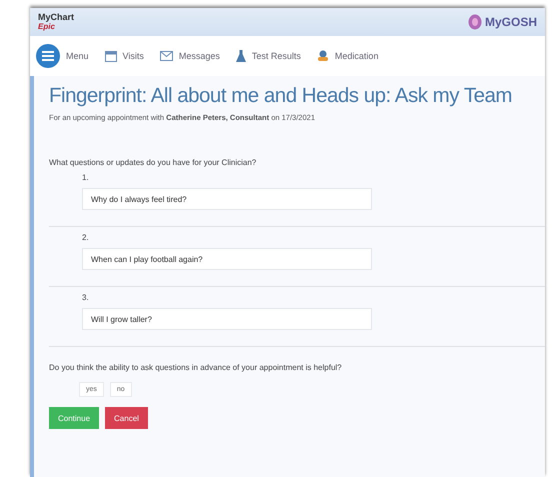 This screenshot has width=560, height=477. What do you see at coordinates (347, 56) in the screenshot?
I see `nav-item: Medication` at bounding box center [347, 56].